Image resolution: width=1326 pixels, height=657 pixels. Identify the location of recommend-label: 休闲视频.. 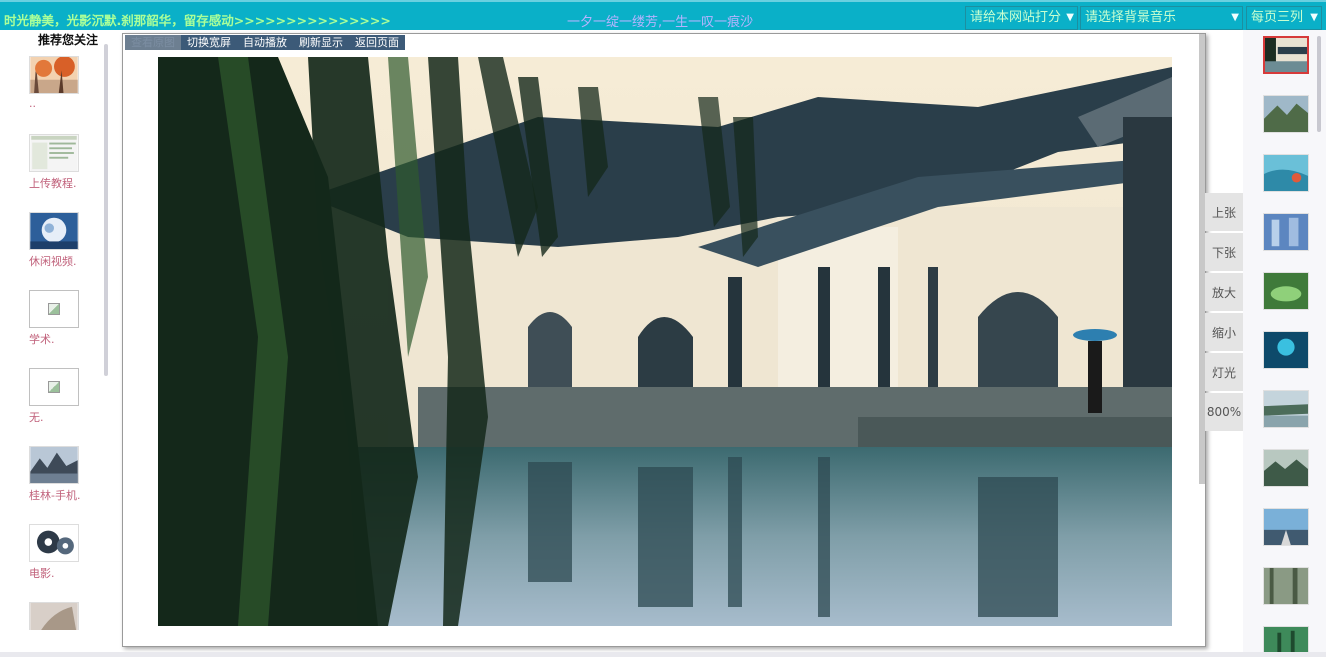
(53, 261).